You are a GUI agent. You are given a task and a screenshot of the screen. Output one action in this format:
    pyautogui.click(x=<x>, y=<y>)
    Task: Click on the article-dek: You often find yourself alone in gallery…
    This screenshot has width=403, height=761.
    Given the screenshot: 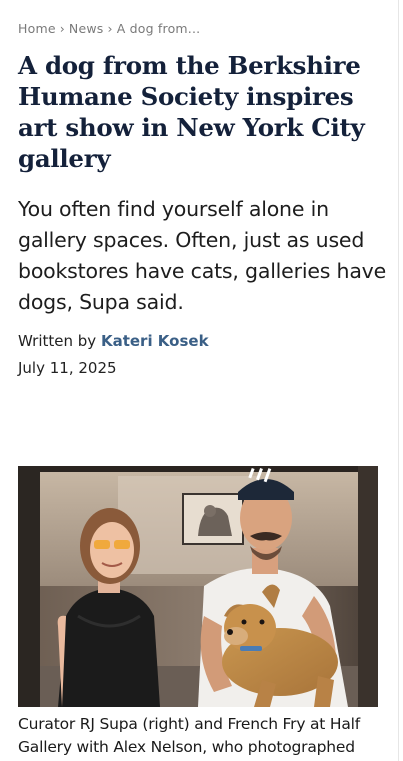 What is the action you would take?
    pyautogui.click(x=202, y=255)
    